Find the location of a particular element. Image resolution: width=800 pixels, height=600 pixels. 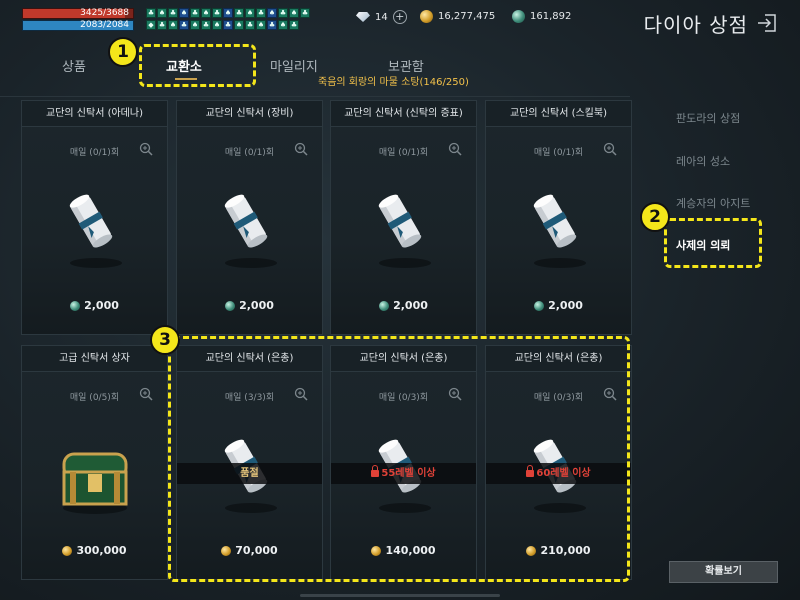

shop-item-card: 교단의 신탁서 (신탁의 증표) 매일 (0/1)회 2,000 is located at coordinates (403, 217).